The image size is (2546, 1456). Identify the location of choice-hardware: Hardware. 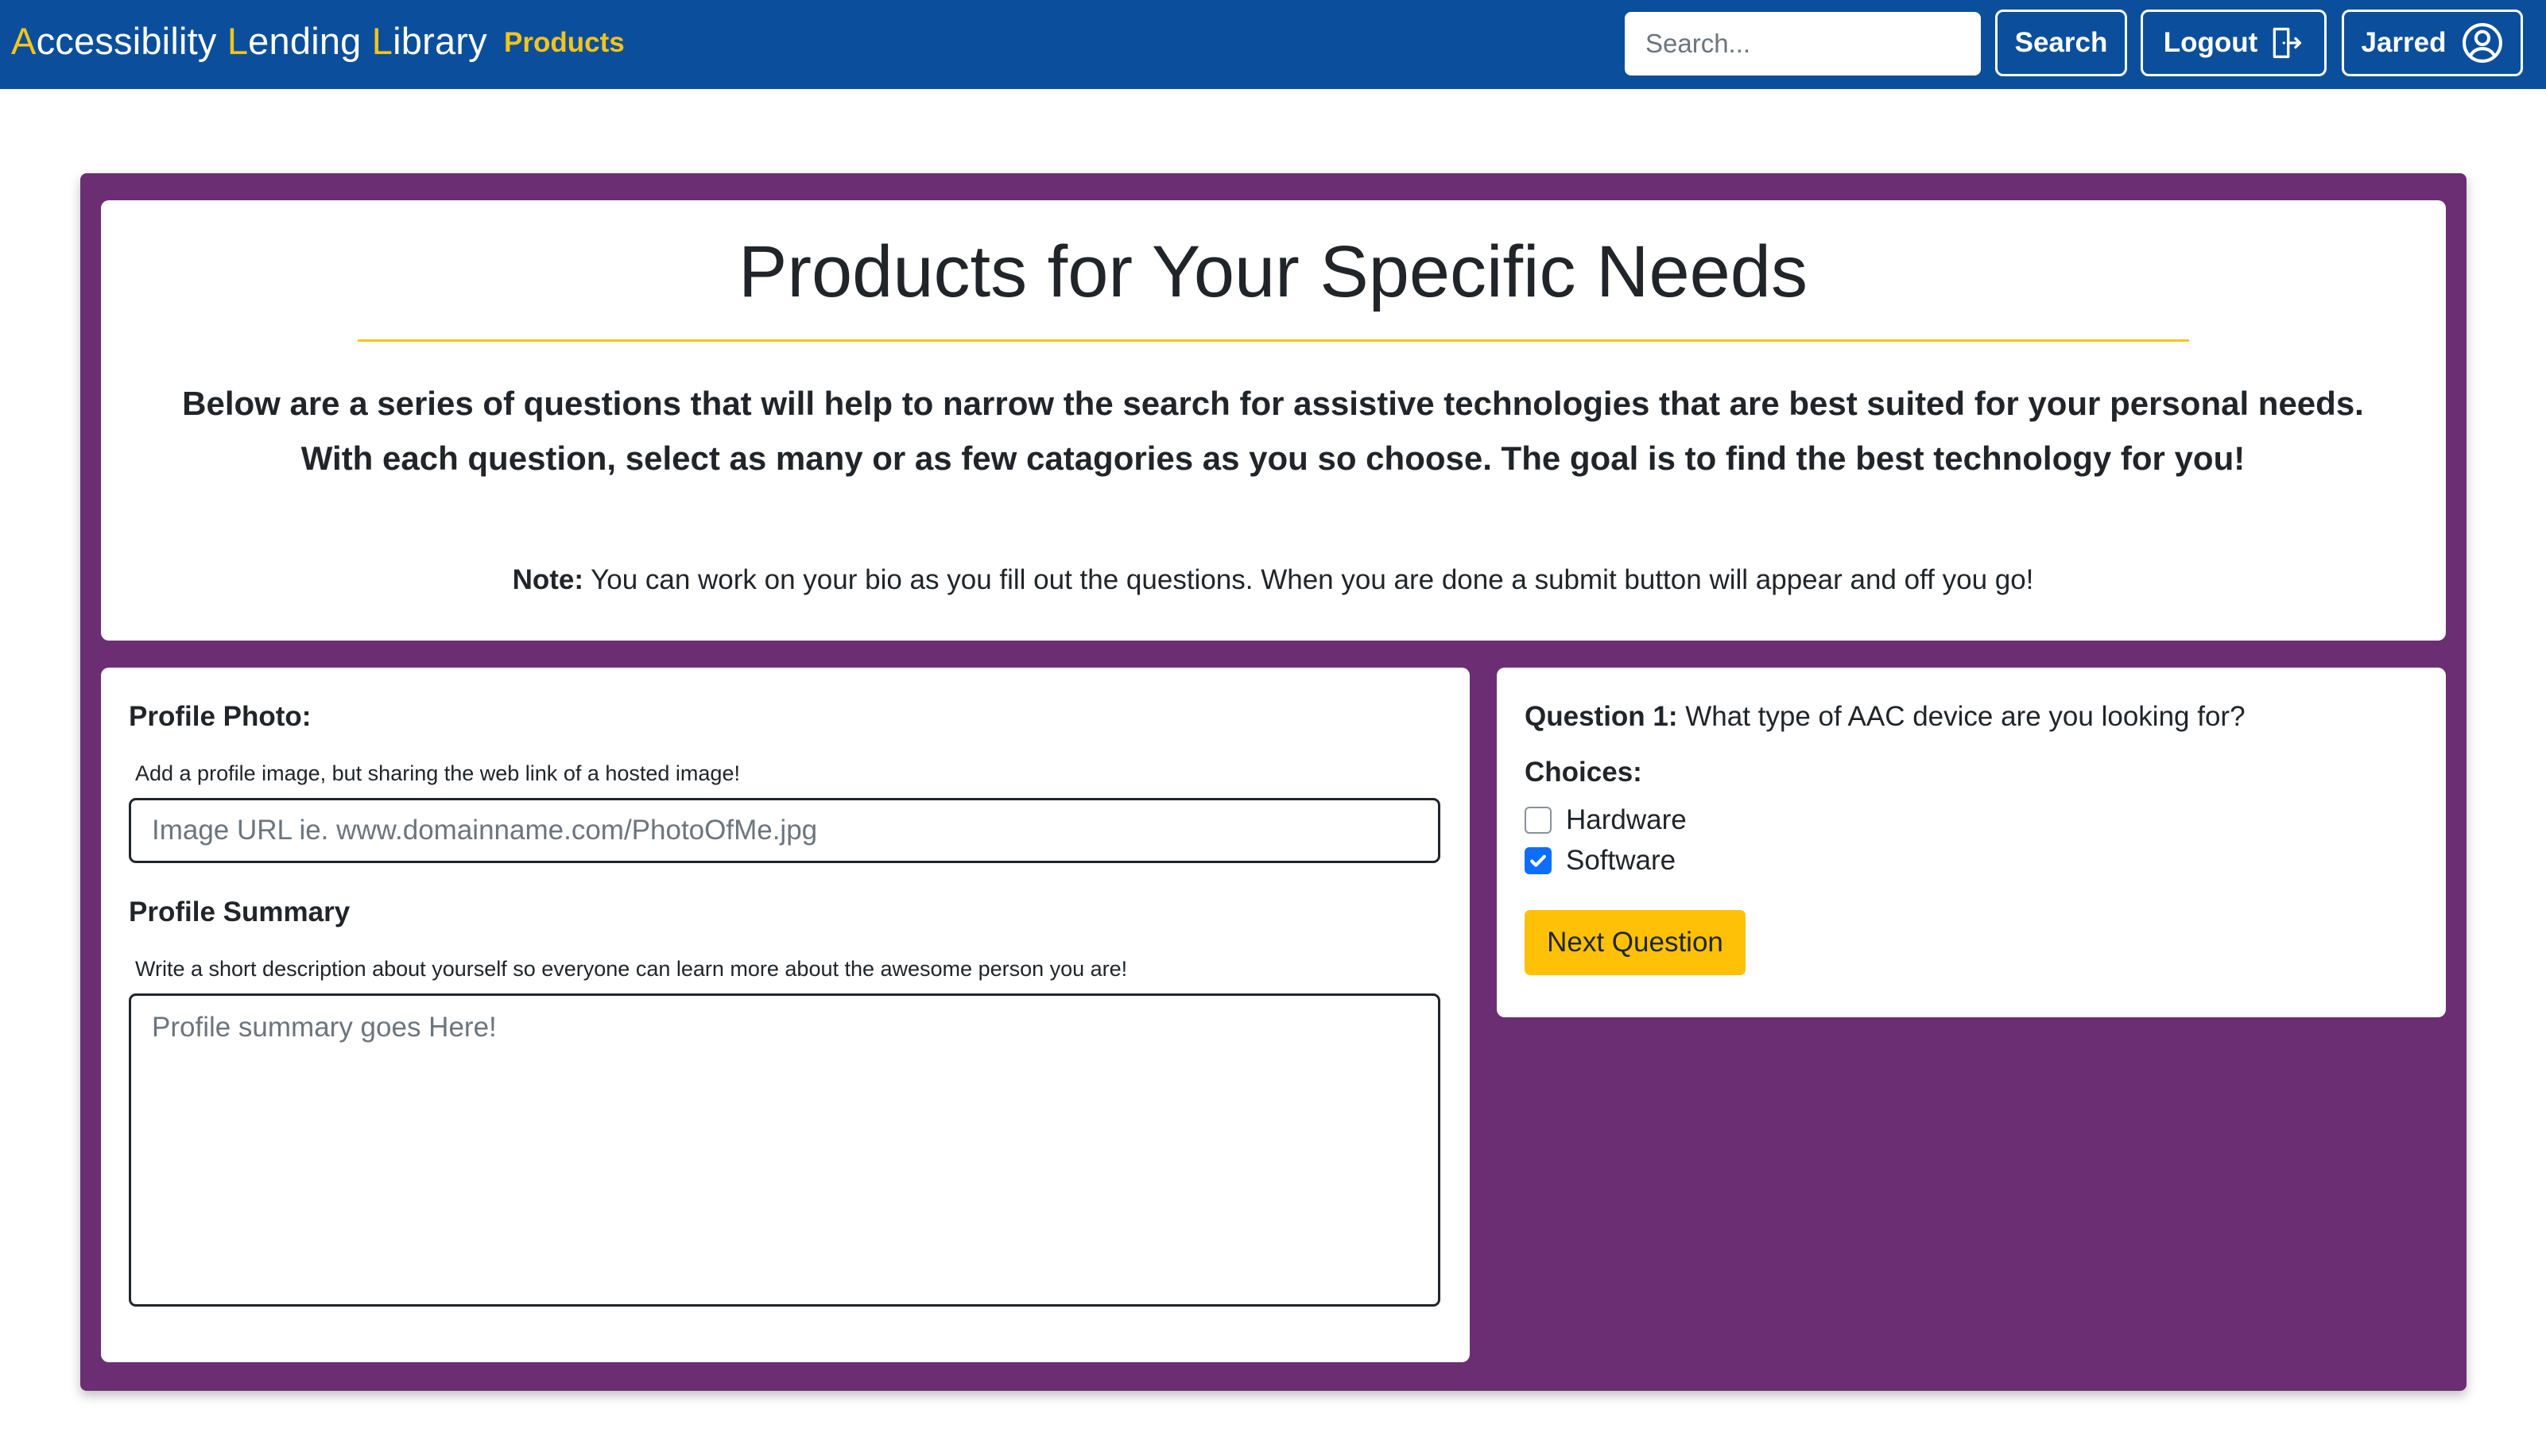
(1606, 820).